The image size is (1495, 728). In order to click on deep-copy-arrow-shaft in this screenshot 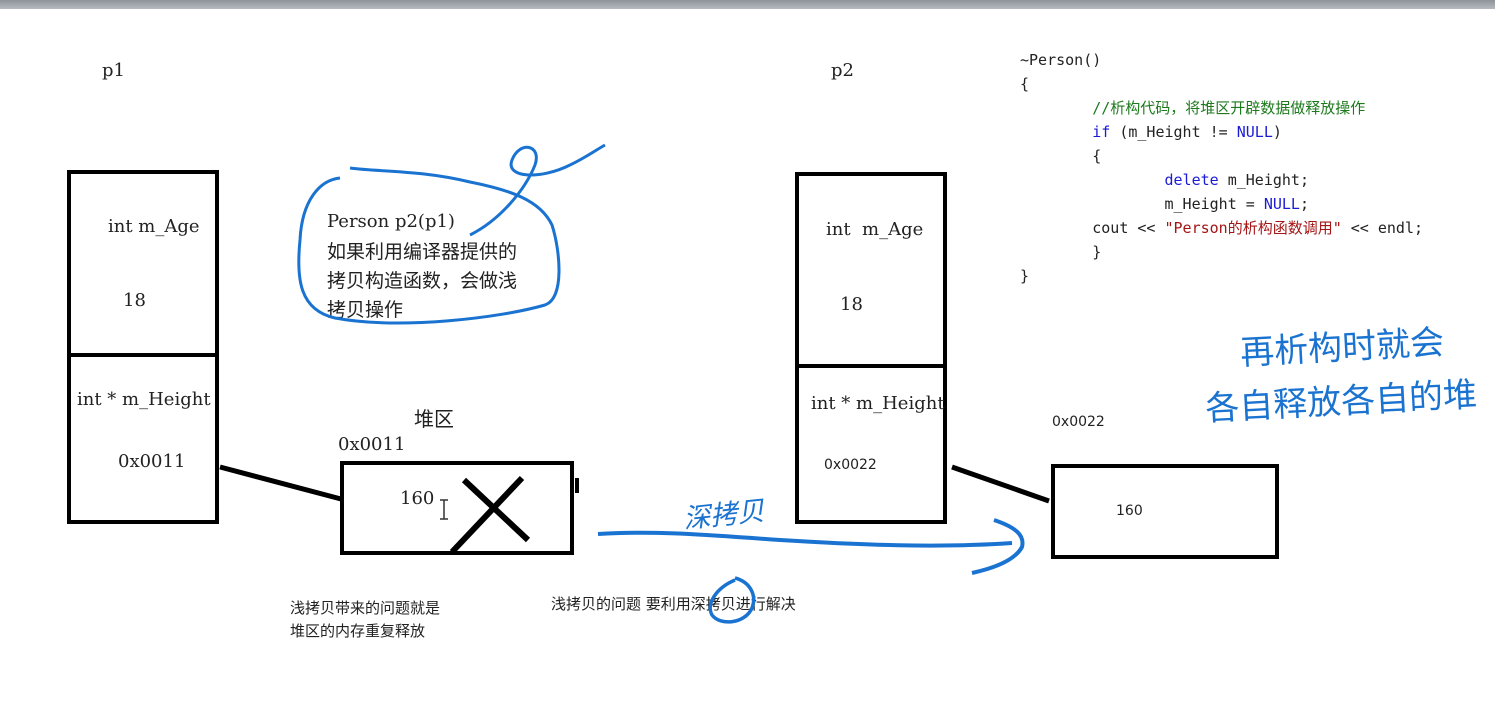, I will do `click(805, 539)`.